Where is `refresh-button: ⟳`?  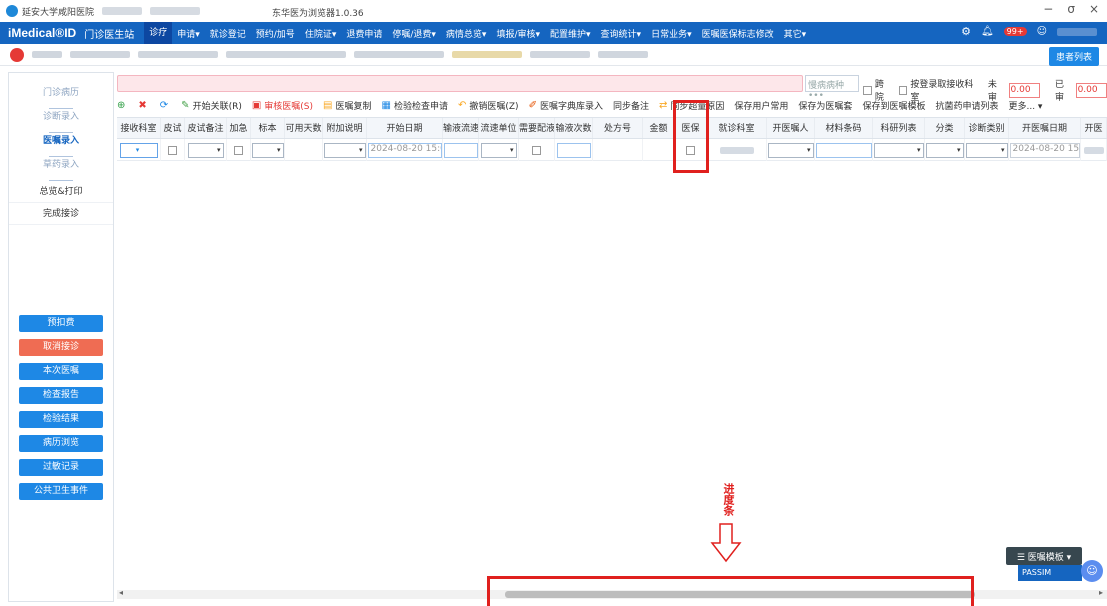
refresh-button: ⟳ is located at coordinates (165, 105).